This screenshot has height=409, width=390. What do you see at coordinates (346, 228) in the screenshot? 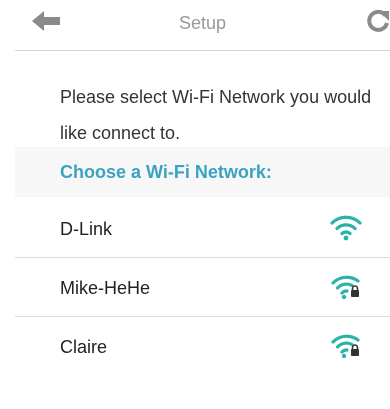
I see `wifi-open-icon` at bounding box center [346, 228].